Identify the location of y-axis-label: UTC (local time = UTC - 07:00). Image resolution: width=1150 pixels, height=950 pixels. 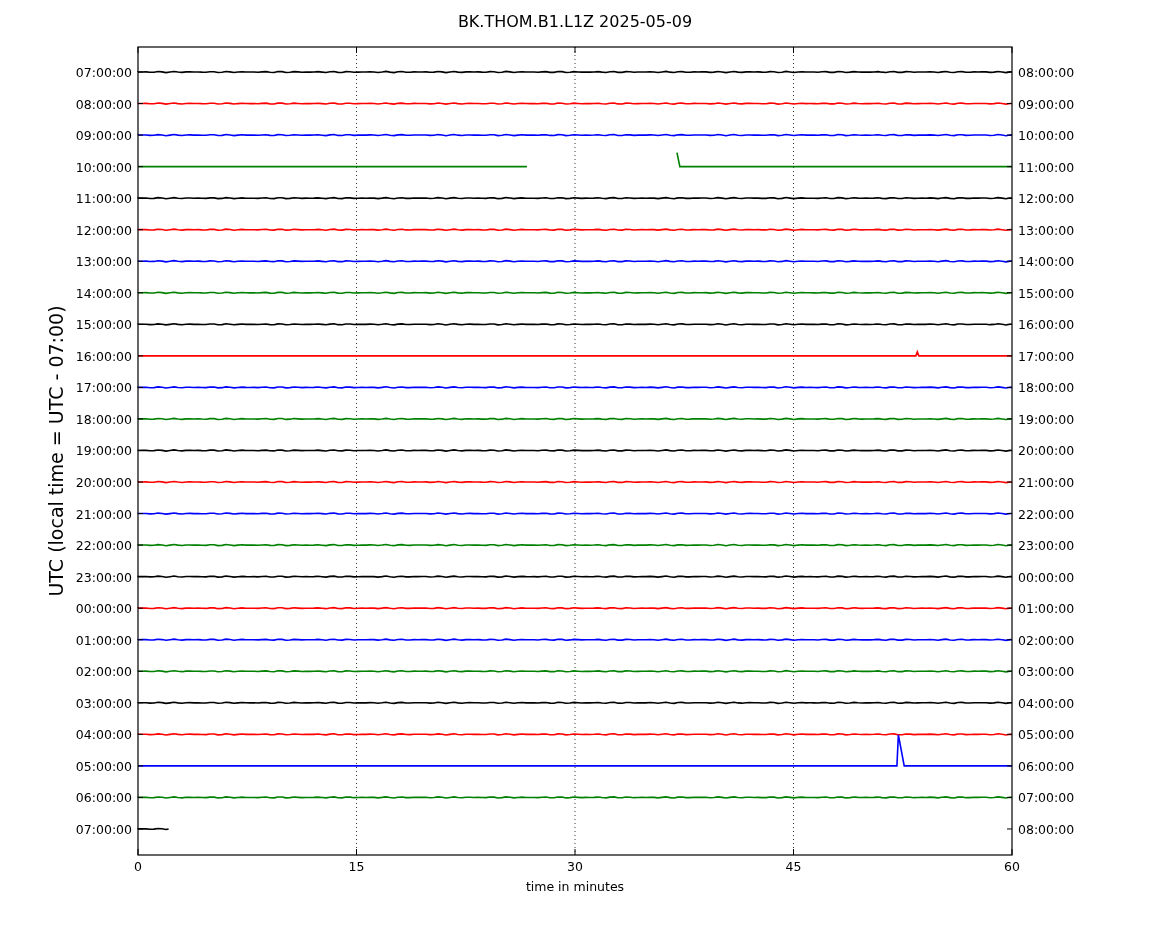
(56, 451).